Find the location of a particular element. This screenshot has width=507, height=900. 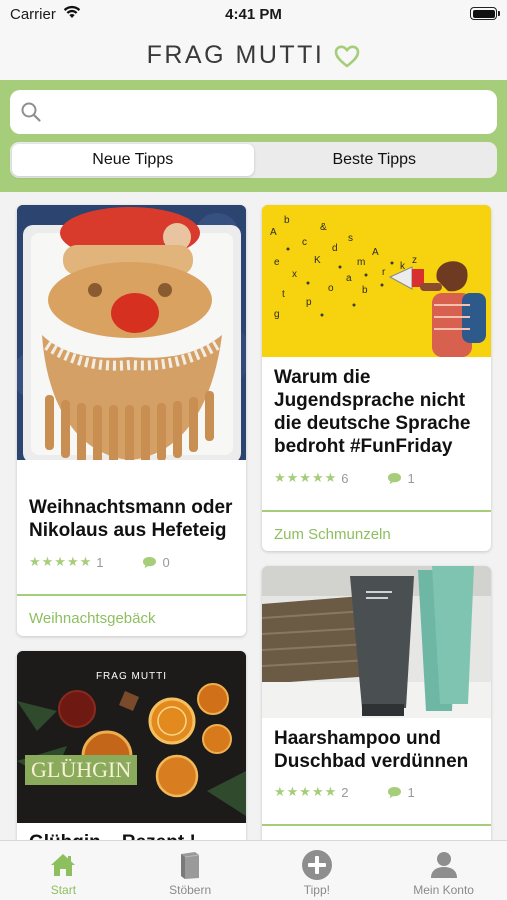

status-time: 4:41 PM is located at coordinates (253, 14).